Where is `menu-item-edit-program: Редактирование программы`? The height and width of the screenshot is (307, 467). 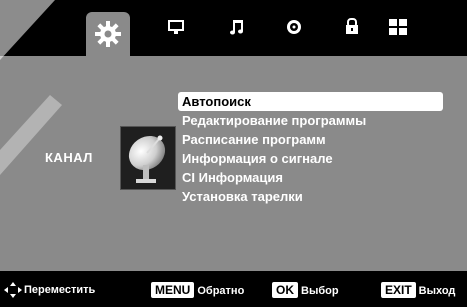 menu-item-edit-program: Редактирование программы is located at coordinates (310, 120).